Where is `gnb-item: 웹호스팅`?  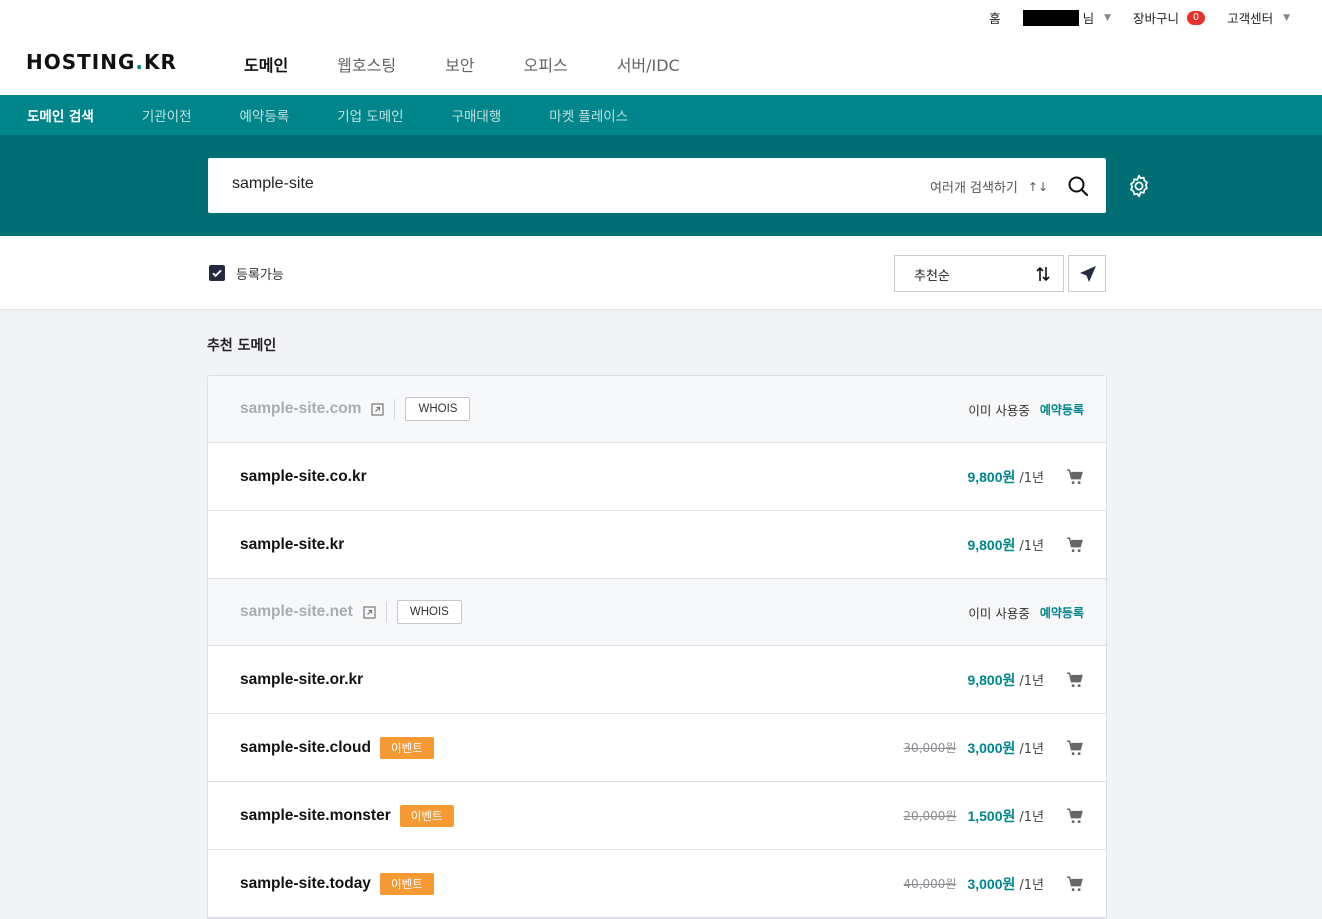
gnb-item: 웹호스팅 is located at coordinates (366, 64).